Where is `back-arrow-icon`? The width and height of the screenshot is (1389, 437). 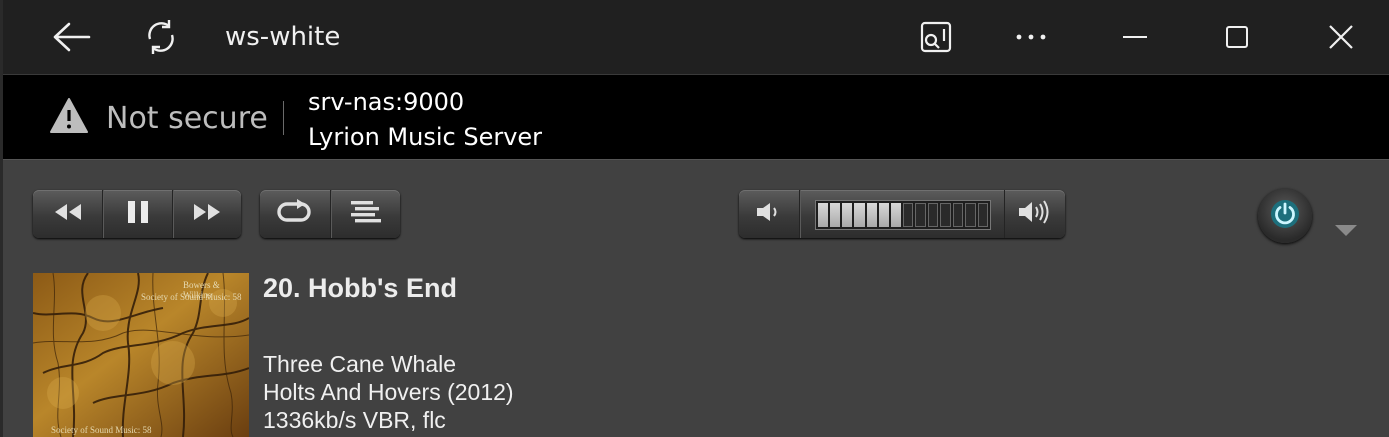
back-arrow-icon is located at coordinates (71, 37).